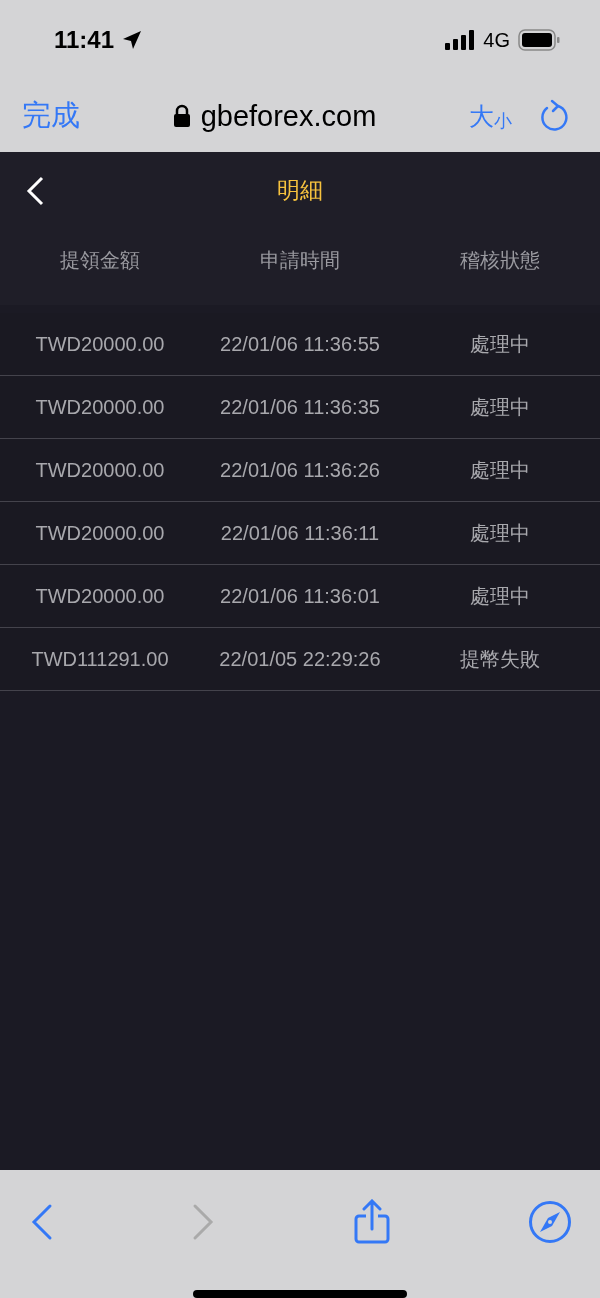 This screenshot has width=600, height=1298. What do you see at coordinates (300, 407) in the screenshot?
I see `table-cell: 22/01/06 11:36:35` at bounding box center [300, 407].